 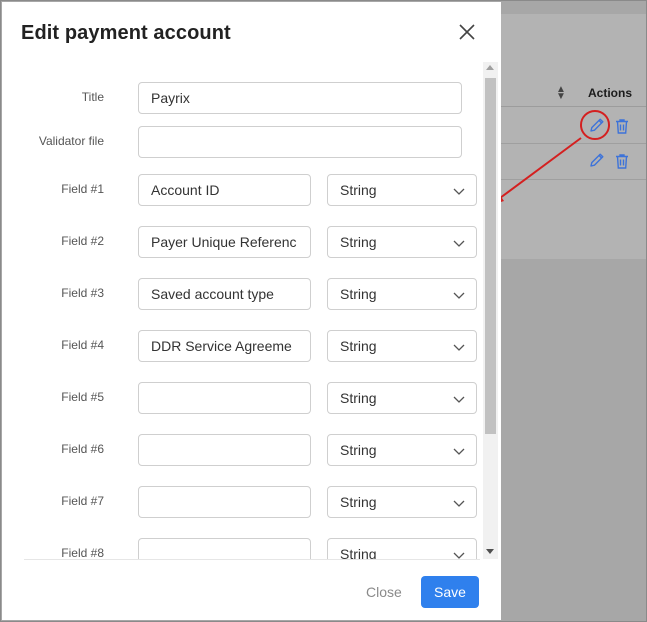 I want to click on field-label: Field #8, so click(x=82, y=553).